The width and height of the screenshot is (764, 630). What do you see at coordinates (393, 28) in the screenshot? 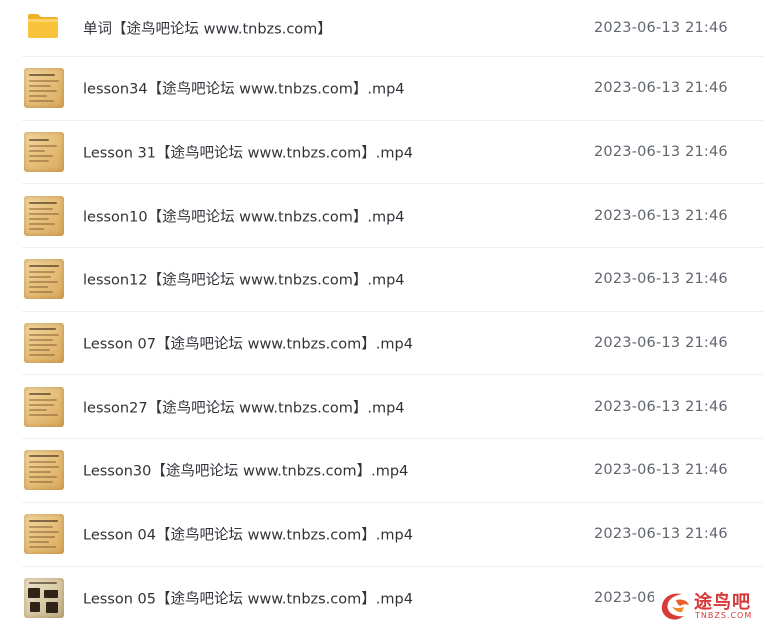
I see `list-item: 单词【途鸟吧论坛 www.tnbzs.com】 2023-06-13 21:46` at bounding box center [393, 28].